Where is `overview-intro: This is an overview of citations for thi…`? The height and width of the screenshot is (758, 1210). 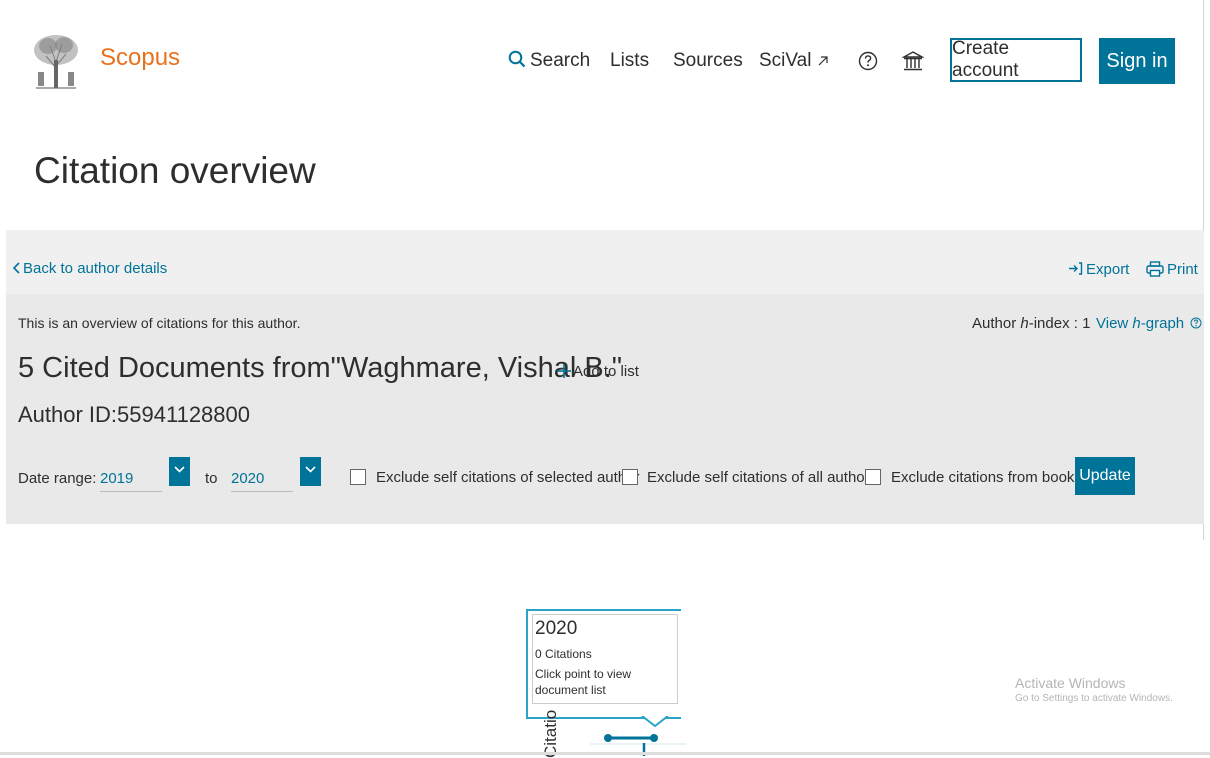
overview-intro: This is an overview of citations for thi… is located at coordinates (159, 323).